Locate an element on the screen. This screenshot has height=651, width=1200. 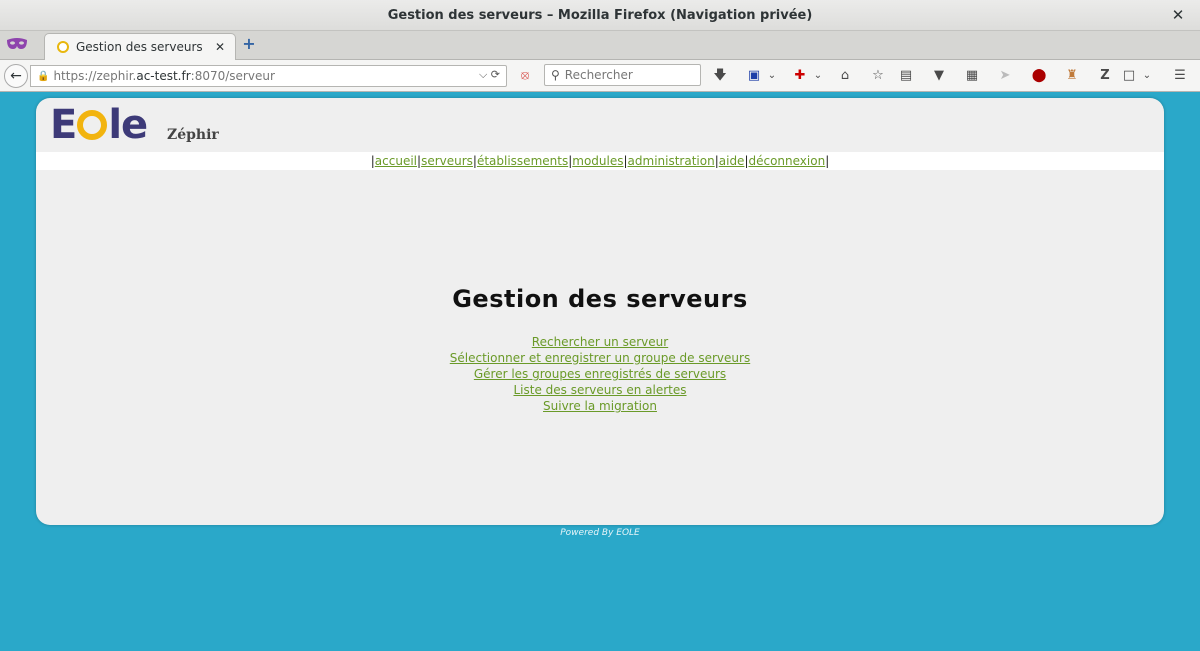
bookmark-star-icon: ☆ is located at coordinates (878, 76).